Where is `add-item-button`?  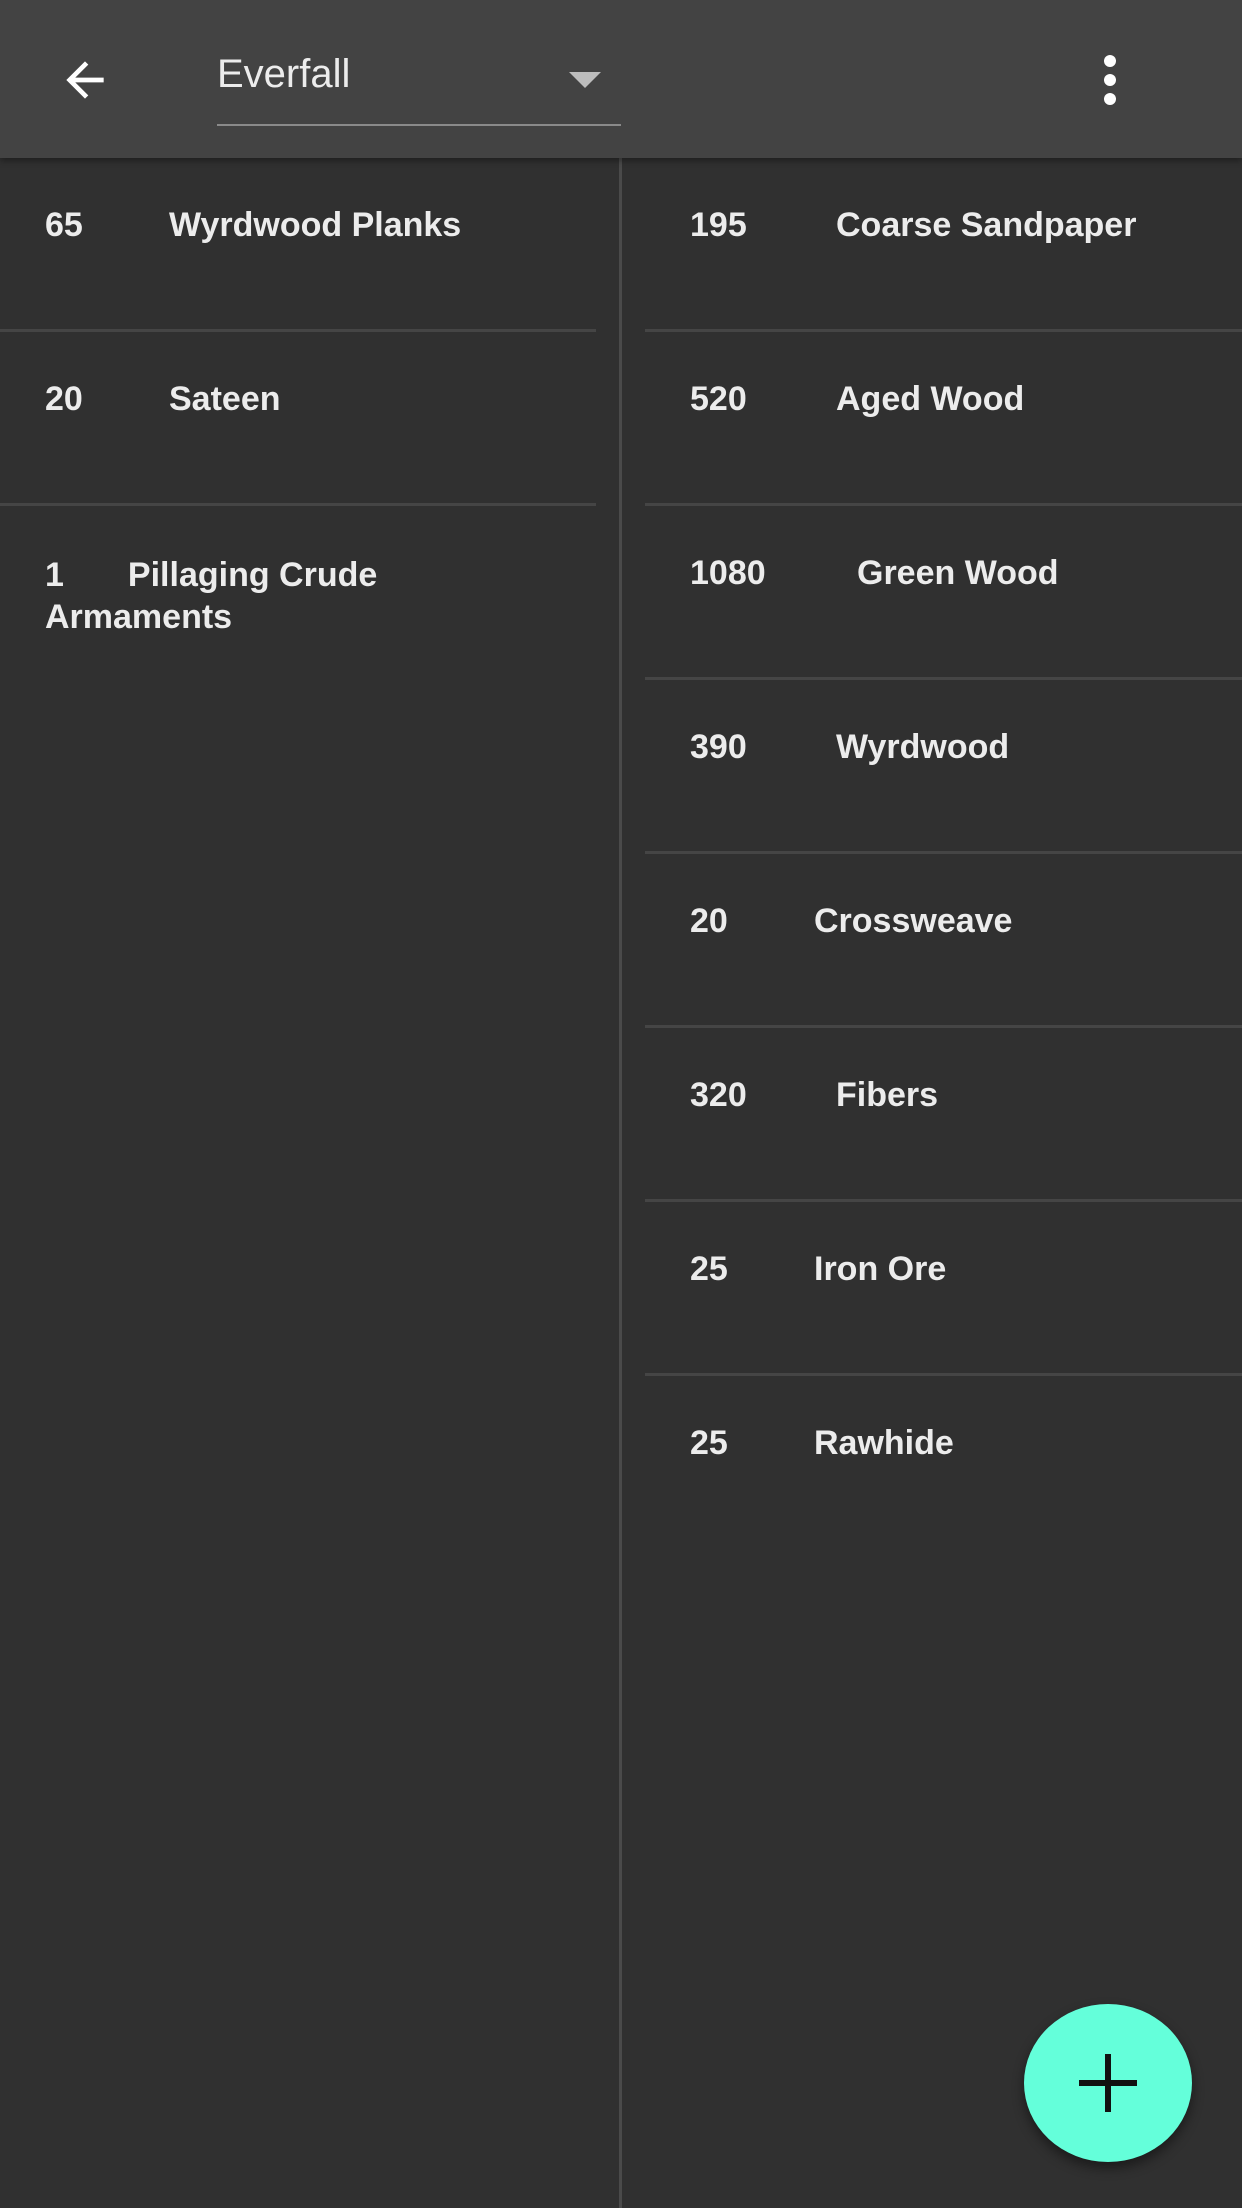
add-item-button is located at coordinates (1108, 2083).